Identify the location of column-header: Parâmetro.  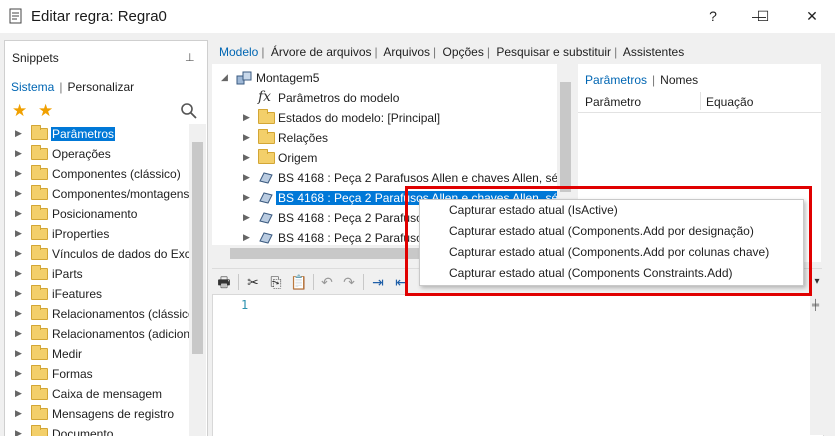
(613, 102).